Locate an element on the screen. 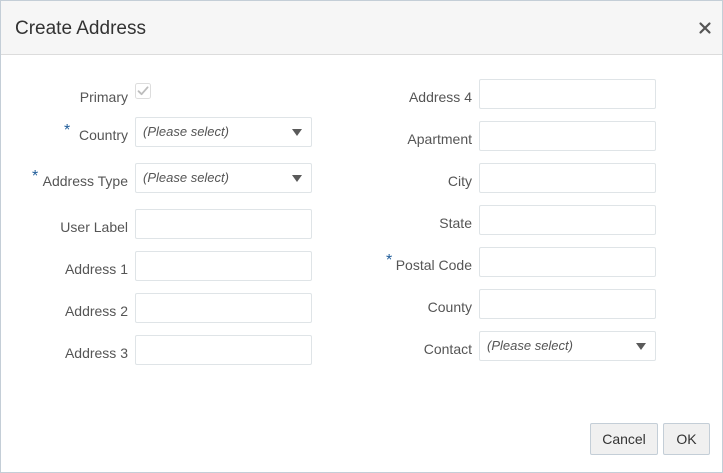  contact-select-value: (Please select) is located at coordinates (530, 345).